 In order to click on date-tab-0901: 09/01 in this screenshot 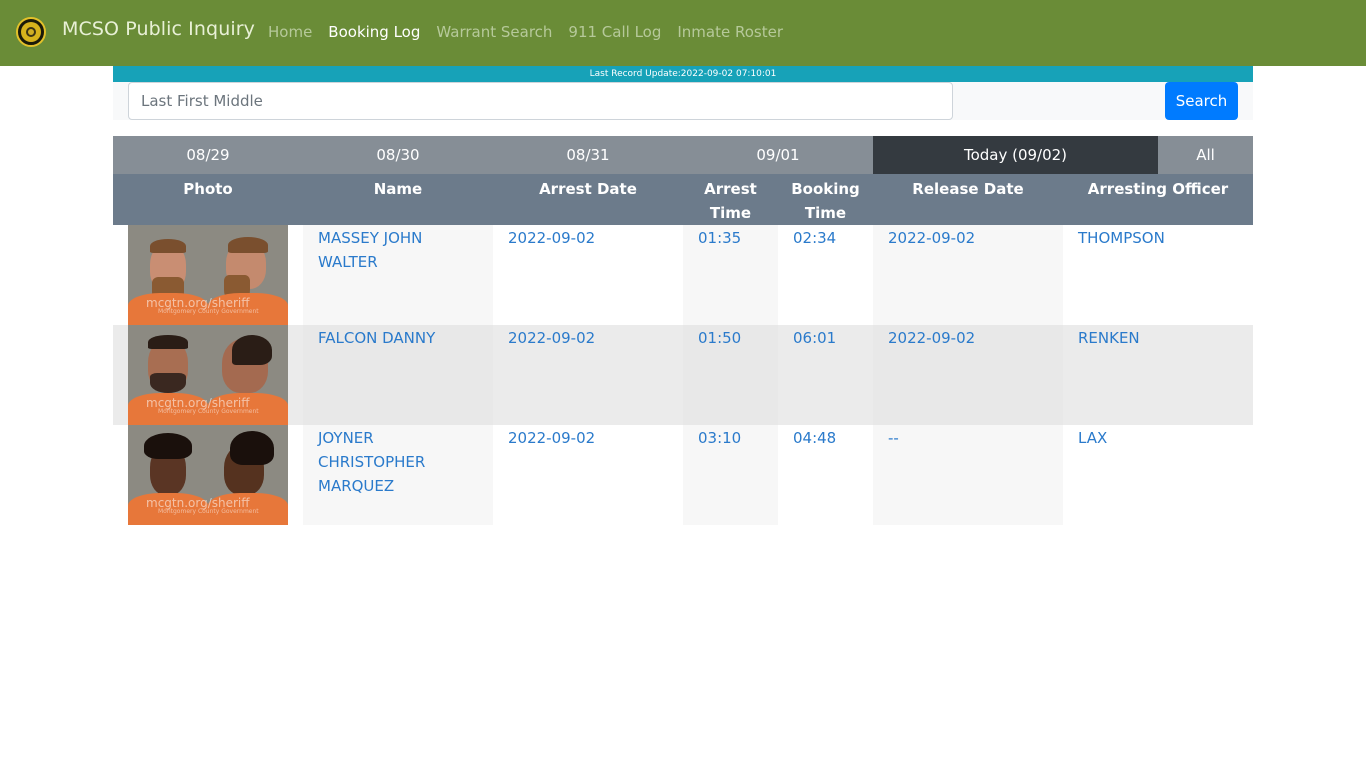, I will do `click(778, 155)`.